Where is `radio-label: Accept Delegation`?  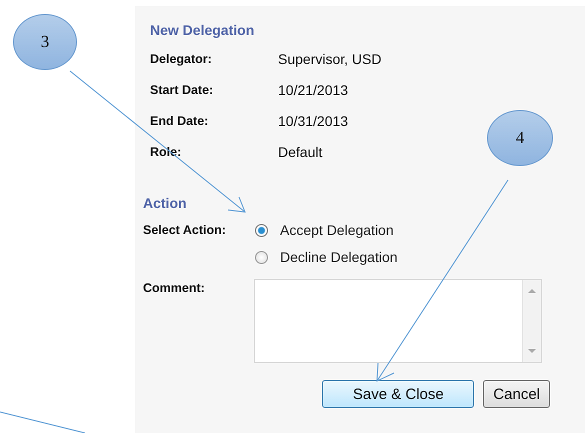 radio-label: Accept Delegation is located at coordinates (337, 230).